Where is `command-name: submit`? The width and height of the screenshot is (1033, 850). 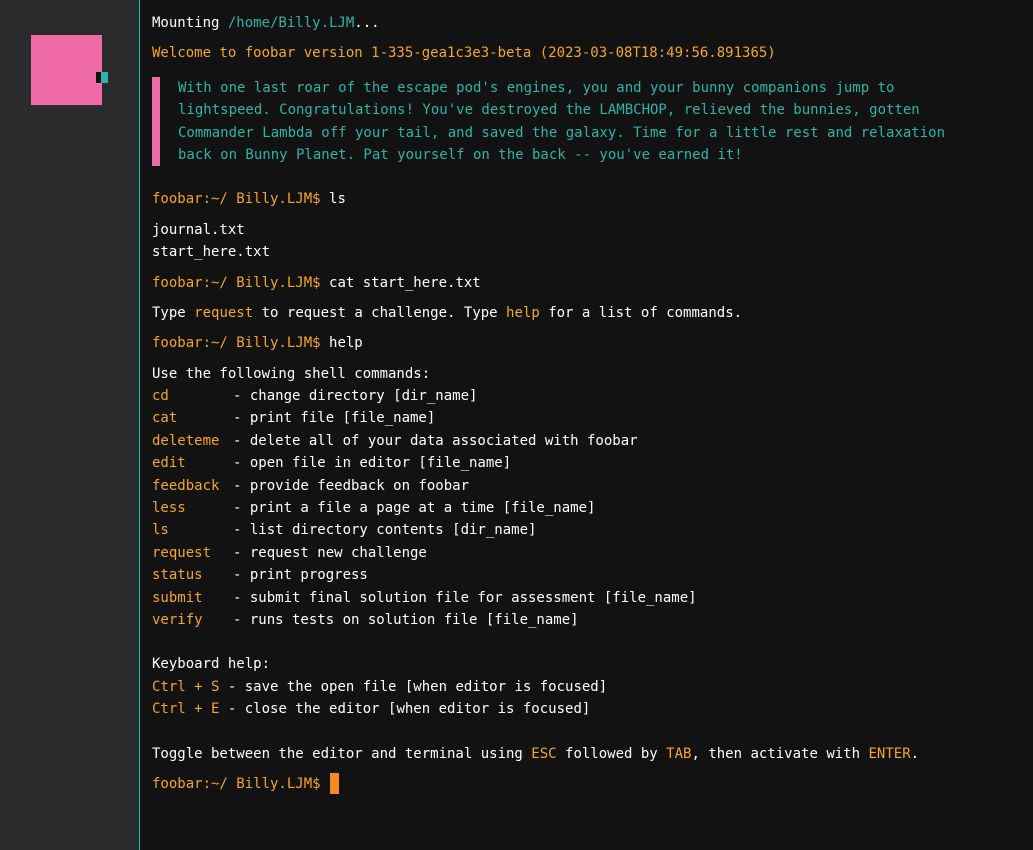 command-name: submit is located at coordinates (177, 597).